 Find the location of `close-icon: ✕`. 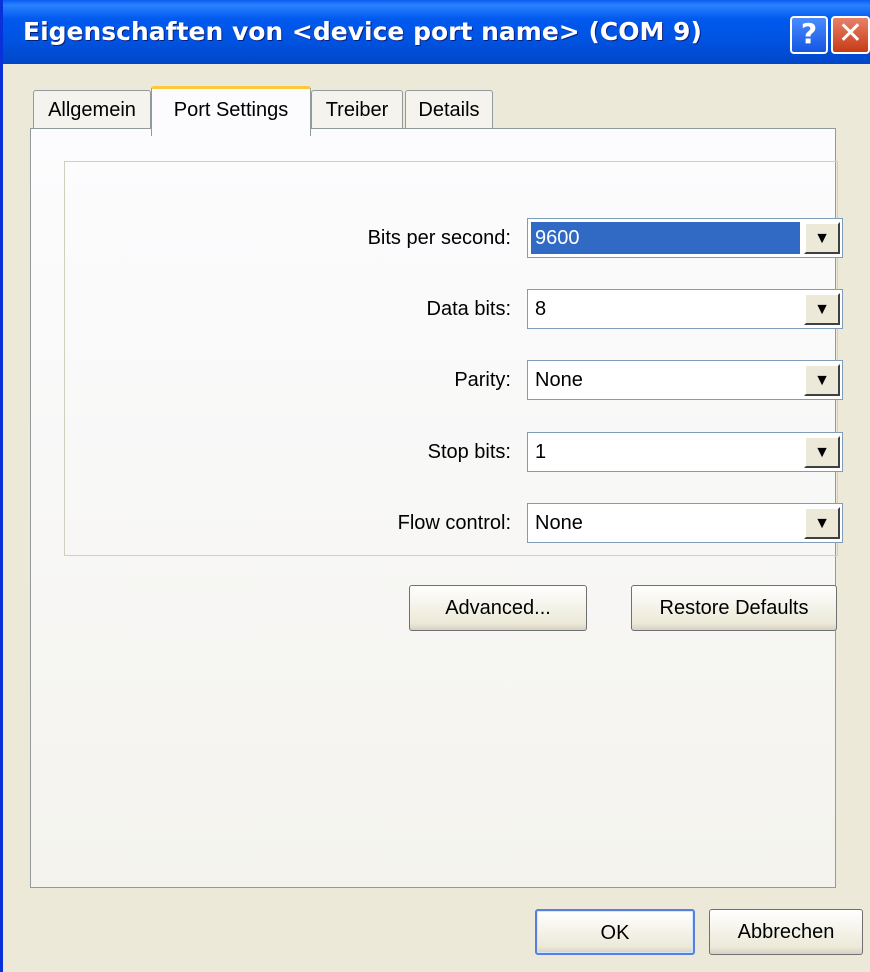

close-icon: ✕ is located at coordinates (850, 33).